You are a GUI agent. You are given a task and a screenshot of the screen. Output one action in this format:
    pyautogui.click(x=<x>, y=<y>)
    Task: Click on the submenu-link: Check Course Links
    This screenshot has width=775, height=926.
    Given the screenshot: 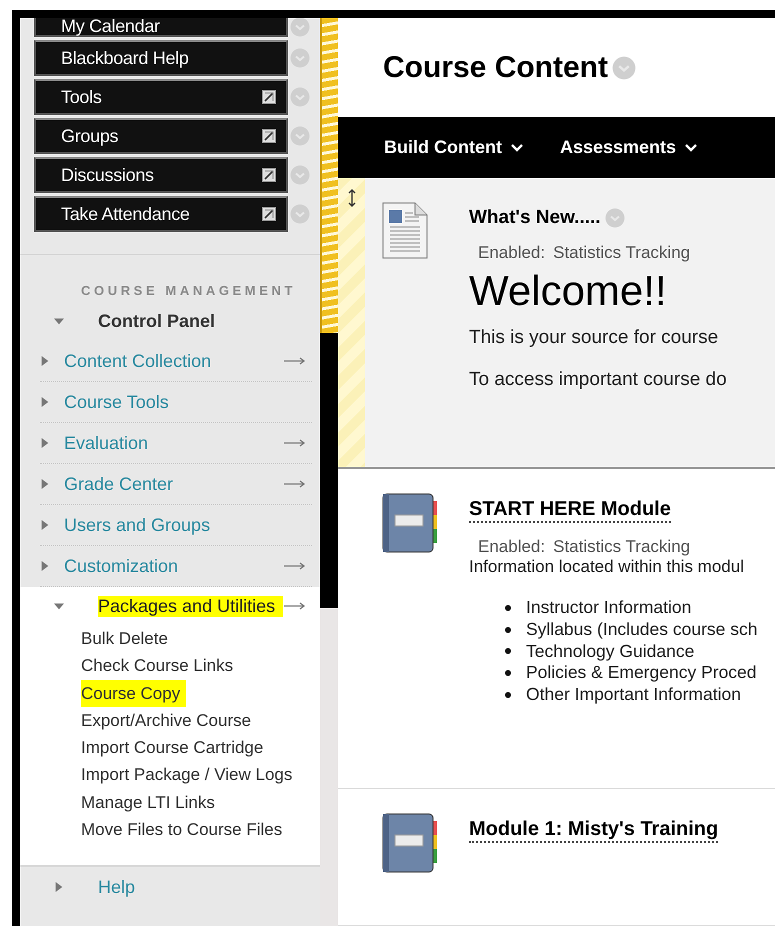 What is the action you would take?
    pyautogui.click(x=157, y=666)
    